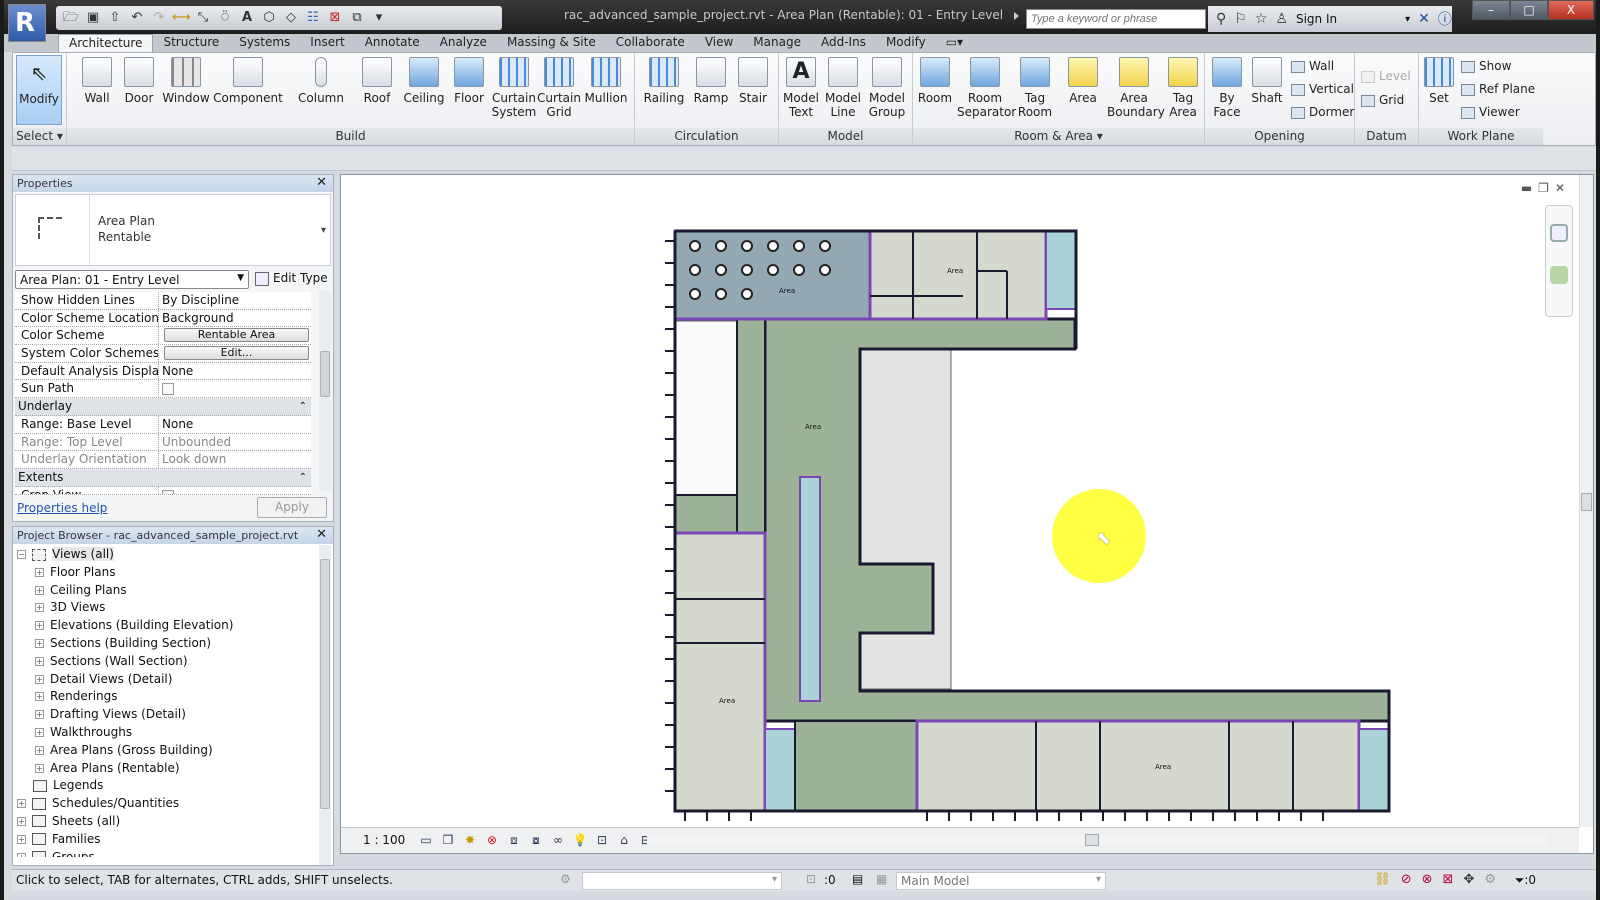 The width and height of the screenshot is (1600, 900). I want to click on set-work-plane-button: Set, so click(1439, 80).